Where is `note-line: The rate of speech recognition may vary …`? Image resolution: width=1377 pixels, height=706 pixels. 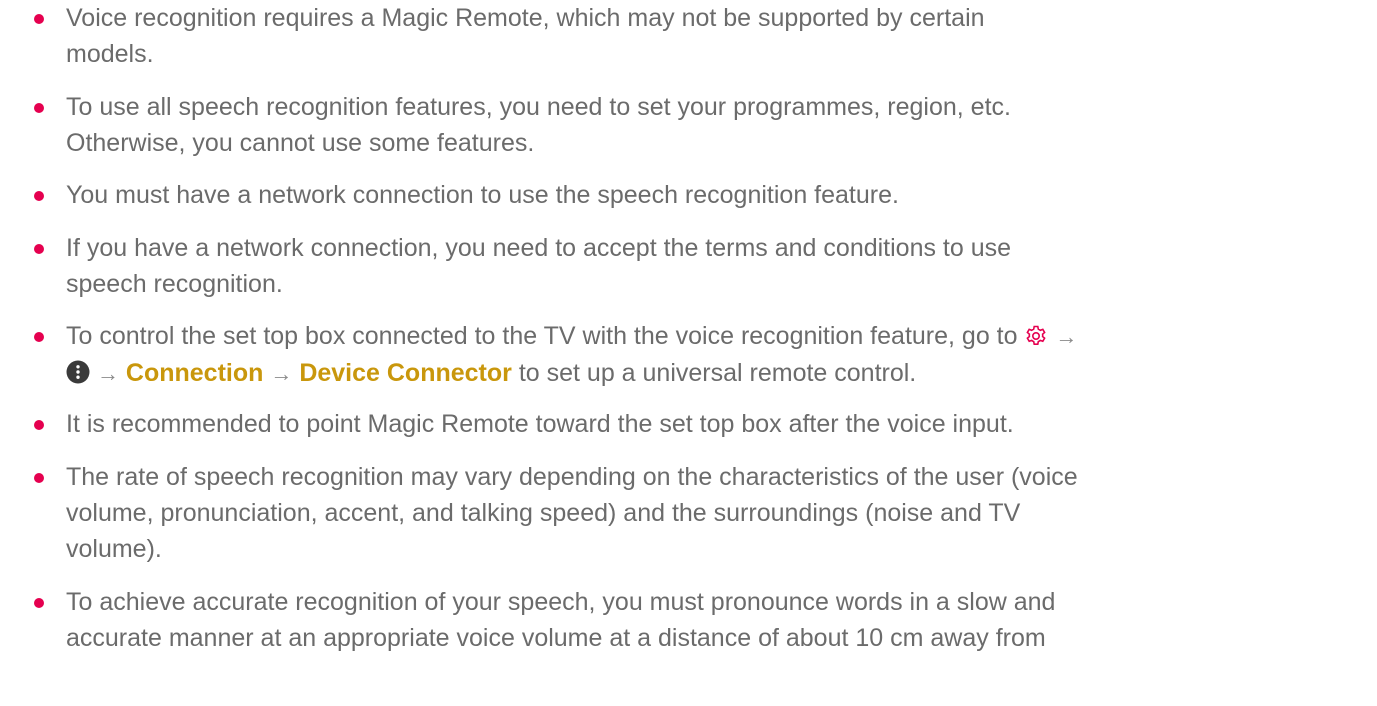
note-line: The rate of speech recognition may vary … is located at coordinates (572, 477).